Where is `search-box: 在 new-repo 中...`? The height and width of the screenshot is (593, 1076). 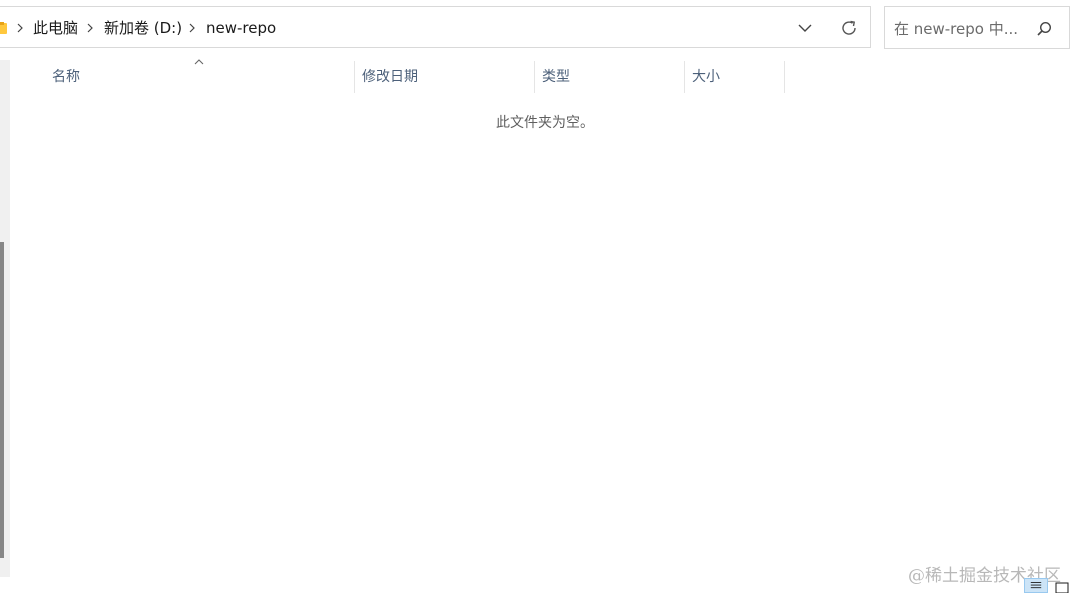 search-box: 在 new-repo 中... is located at coordinates (977, 27).